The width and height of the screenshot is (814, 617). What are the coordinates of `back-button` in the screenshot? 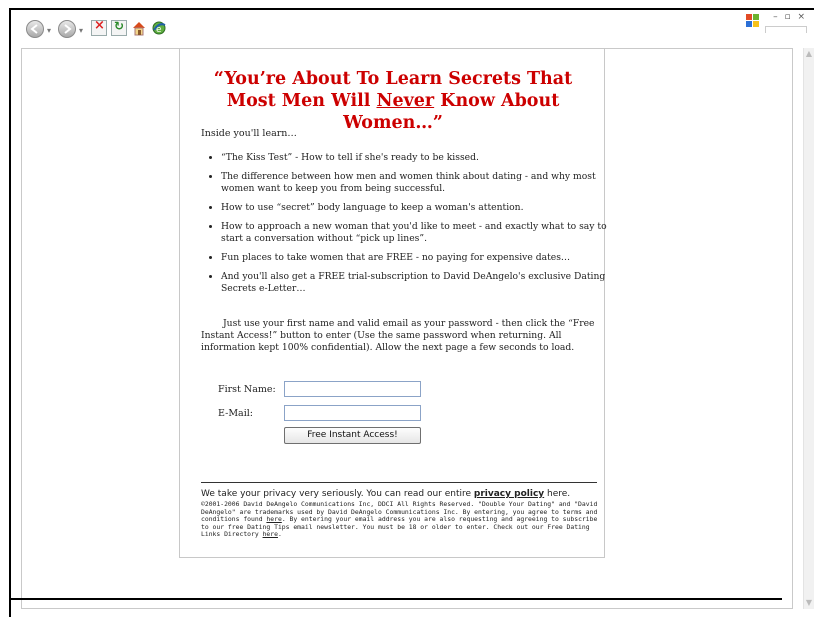 It's located at (35, 29).